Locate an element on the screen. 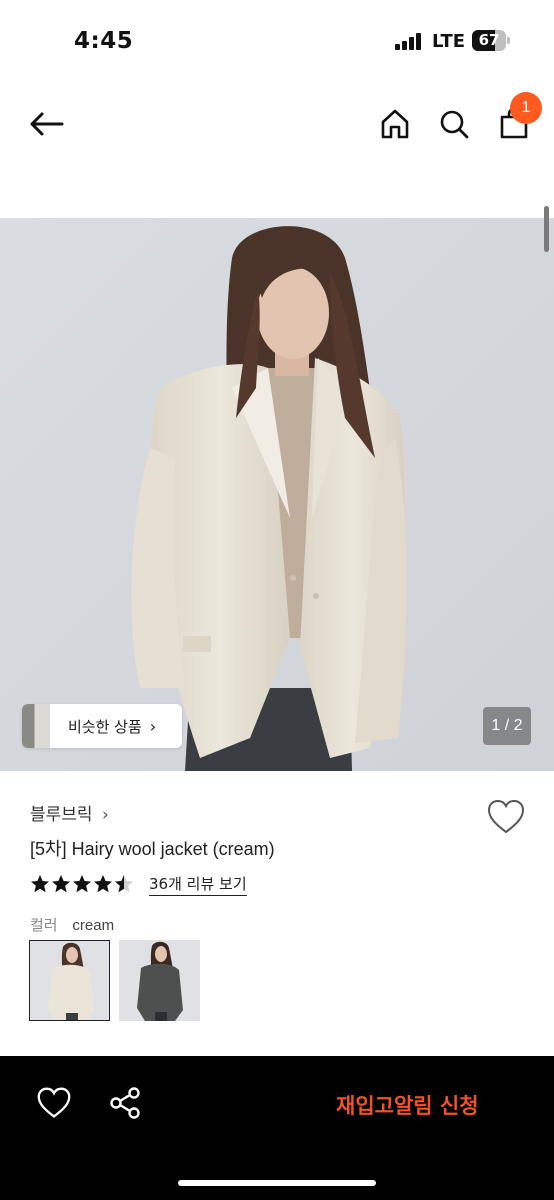 Image resolution: width=554 pixels, height=1200 pixels. search-icon is located at coordinates (454, 124).